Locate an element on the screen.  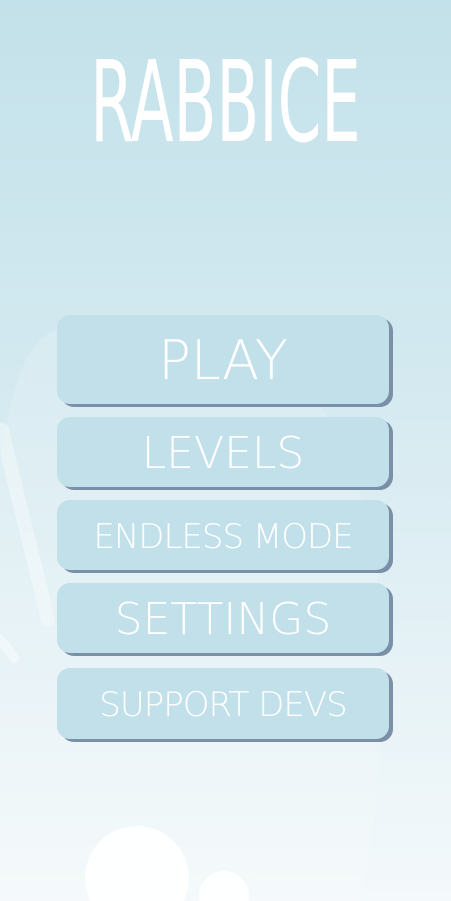
play-button: PLAY is located at coordinates (223, 359).